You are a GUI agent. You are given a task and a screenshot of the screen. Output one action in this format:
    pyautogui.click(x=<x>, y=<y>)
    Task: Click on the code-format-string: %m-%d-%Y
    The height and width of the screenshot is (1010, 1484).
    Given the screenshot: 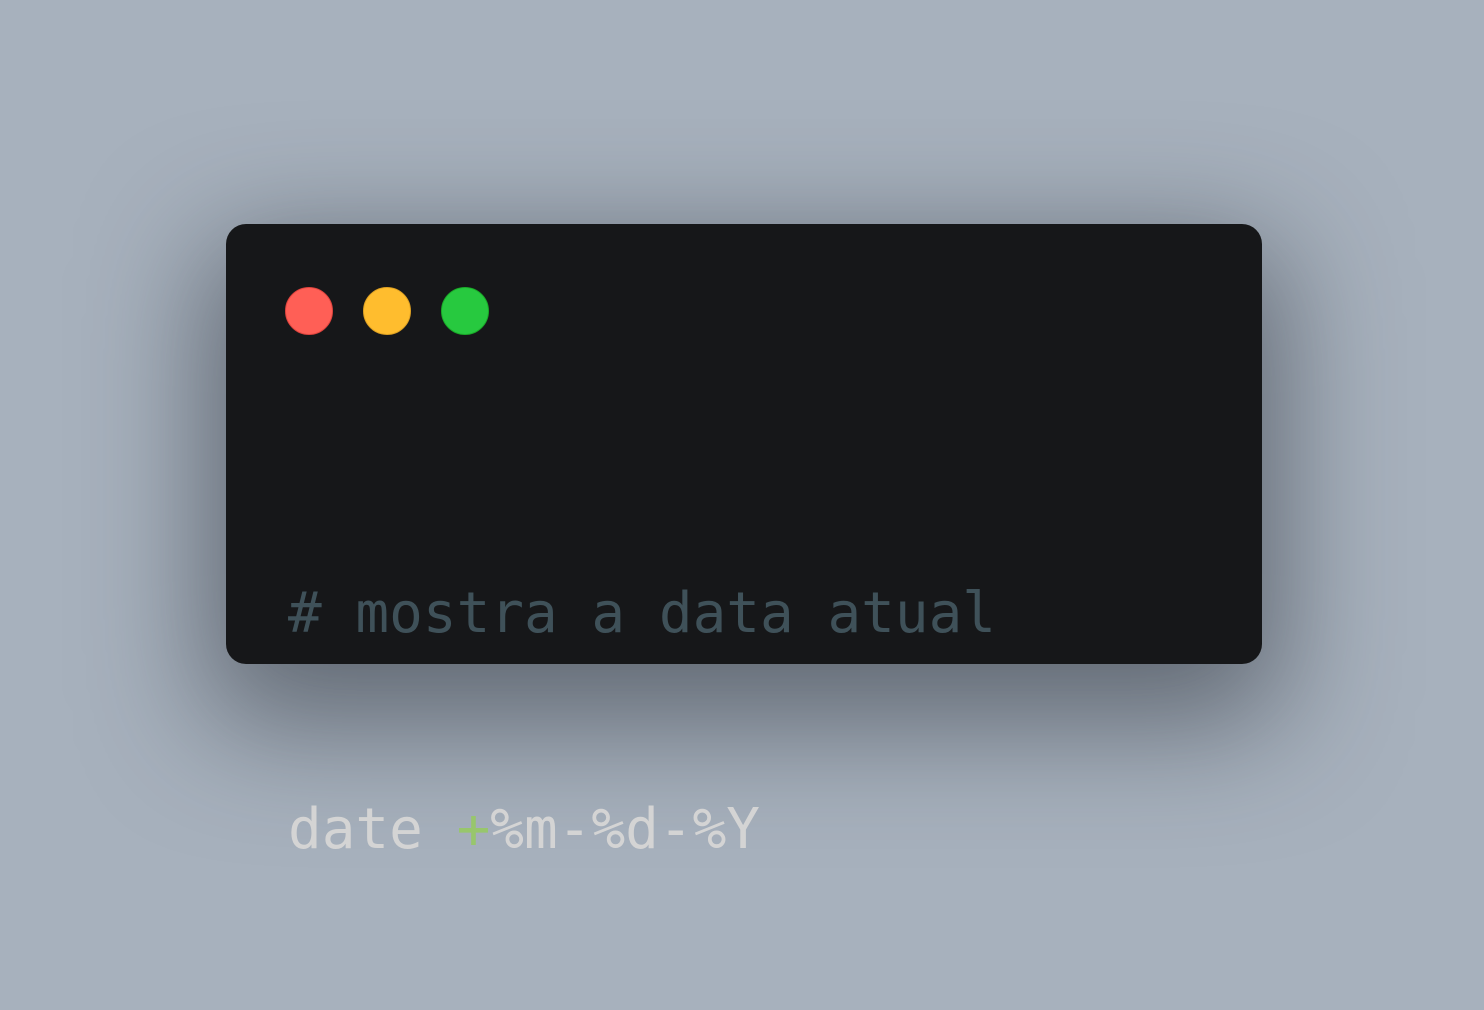 What is the action you would take?
    pyautogui.click(x=625, y=829)
    